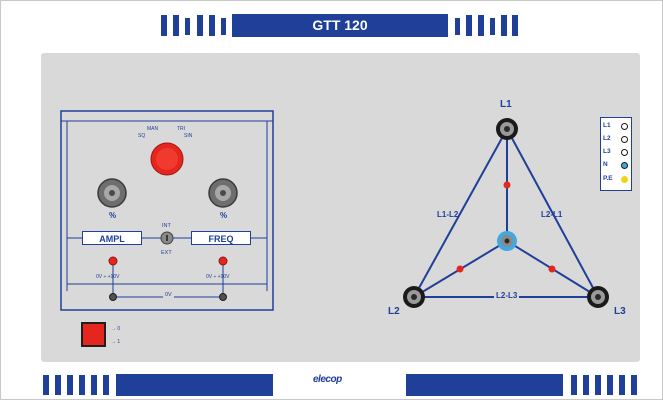  I want to click on switch-label-top: → 0, so click(116, 329).